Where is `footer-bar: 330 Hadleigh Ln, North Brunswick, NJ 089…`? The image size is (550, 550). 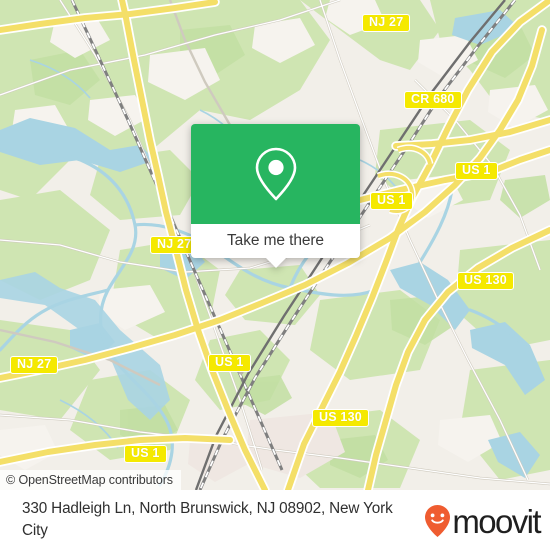
footer-bar: 330 Hadleigh Ln, North Brunswick, NJ 089… is located at coordinates (275, 520).